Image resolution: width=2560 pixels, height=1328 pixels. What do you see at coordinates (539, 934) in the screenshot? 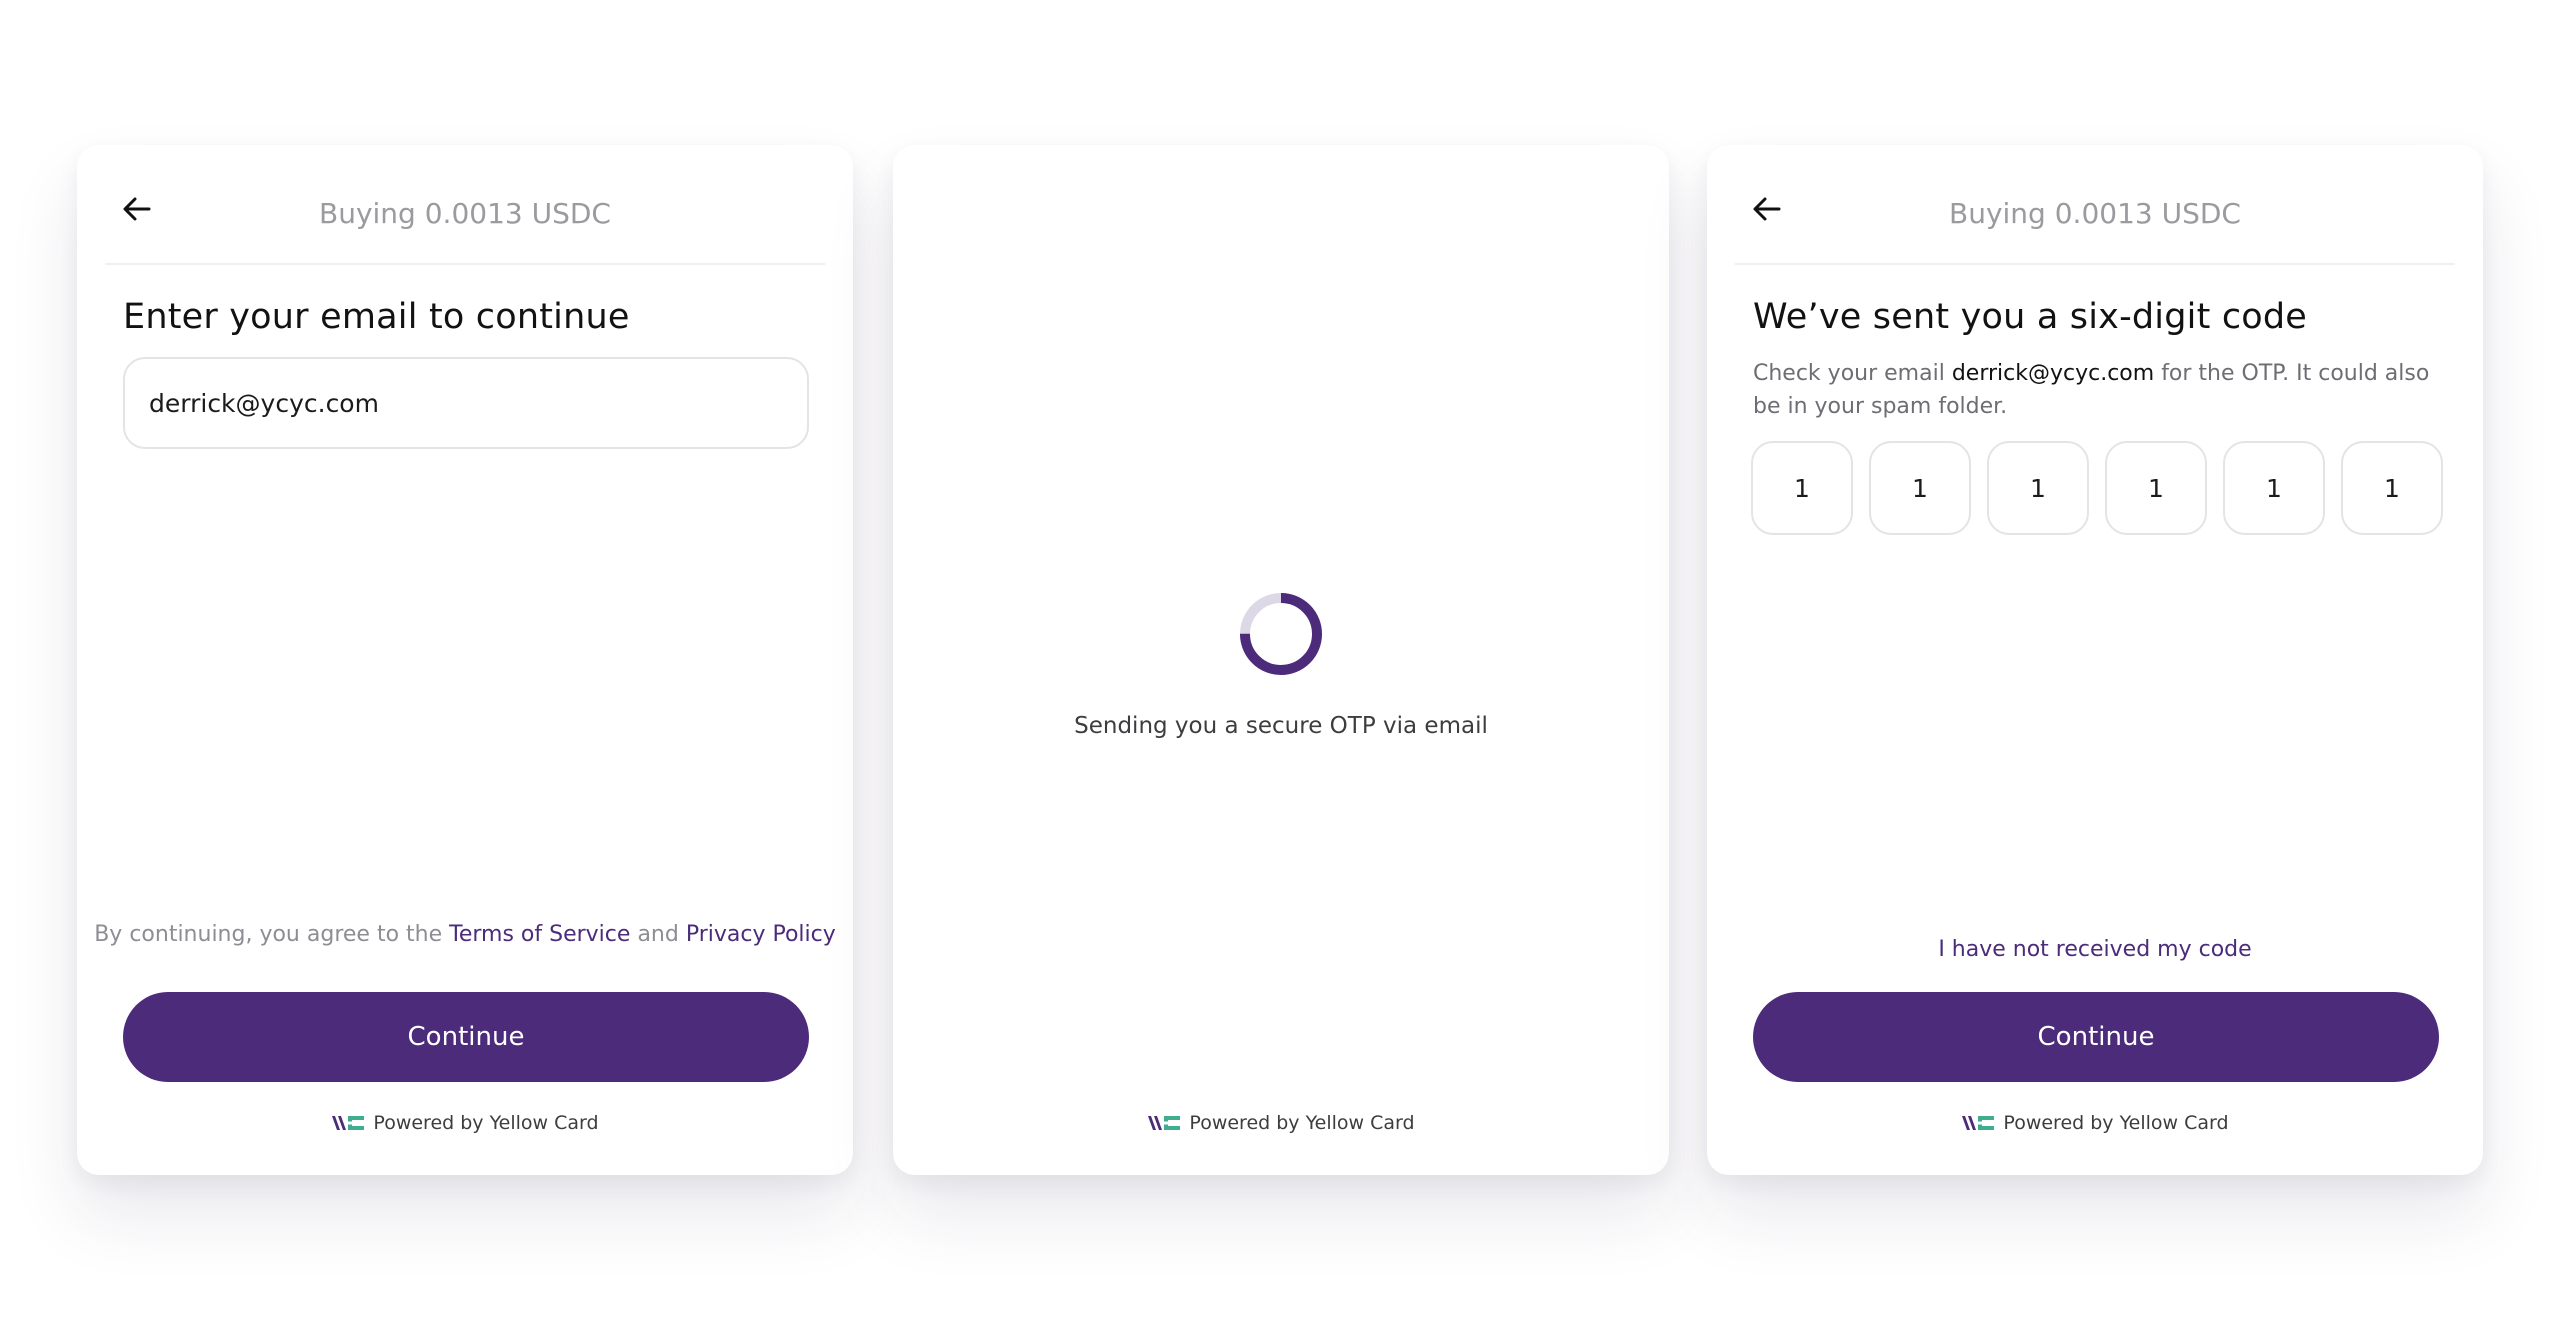
I see `terms-of-service-link: Terms of Service` at bounding box center [539, 934].